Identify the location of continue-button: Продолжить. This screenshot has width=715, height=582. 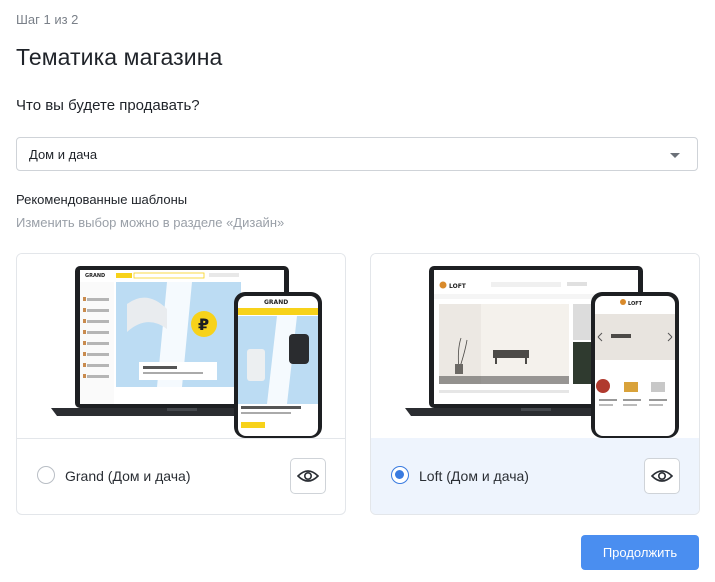
(640, 552).